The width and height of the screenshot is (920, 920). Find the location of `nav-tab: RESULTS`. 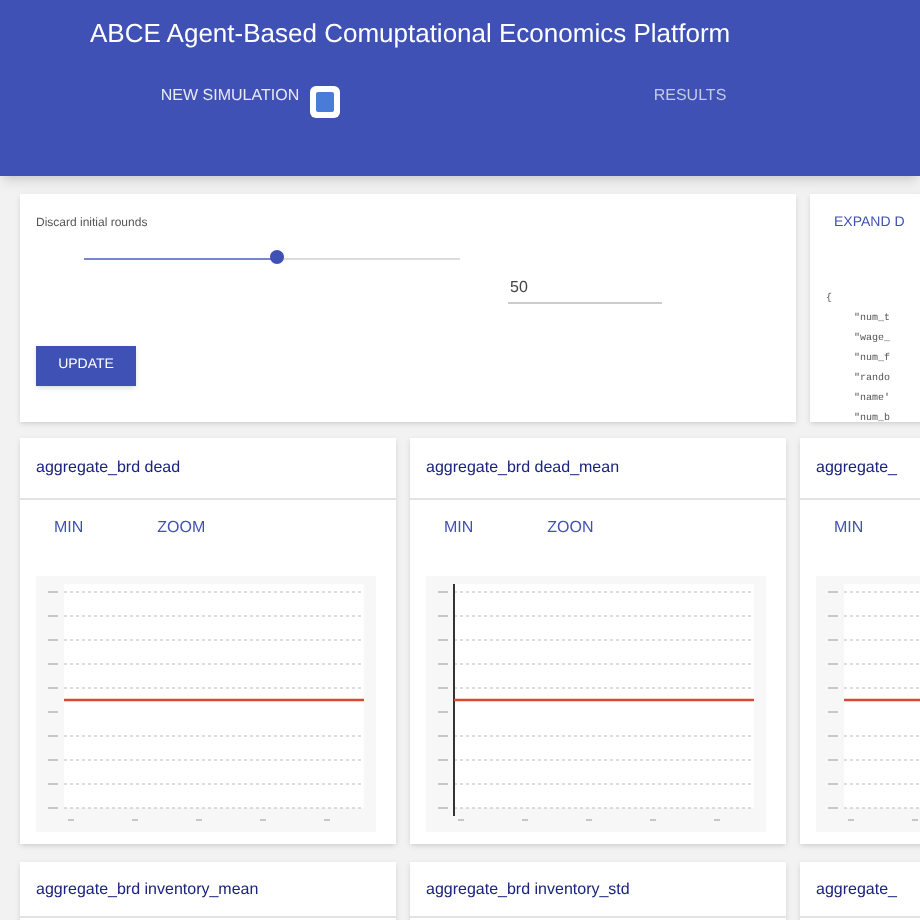

nav-tab: RESULTS is located at coordinates (690, 96).